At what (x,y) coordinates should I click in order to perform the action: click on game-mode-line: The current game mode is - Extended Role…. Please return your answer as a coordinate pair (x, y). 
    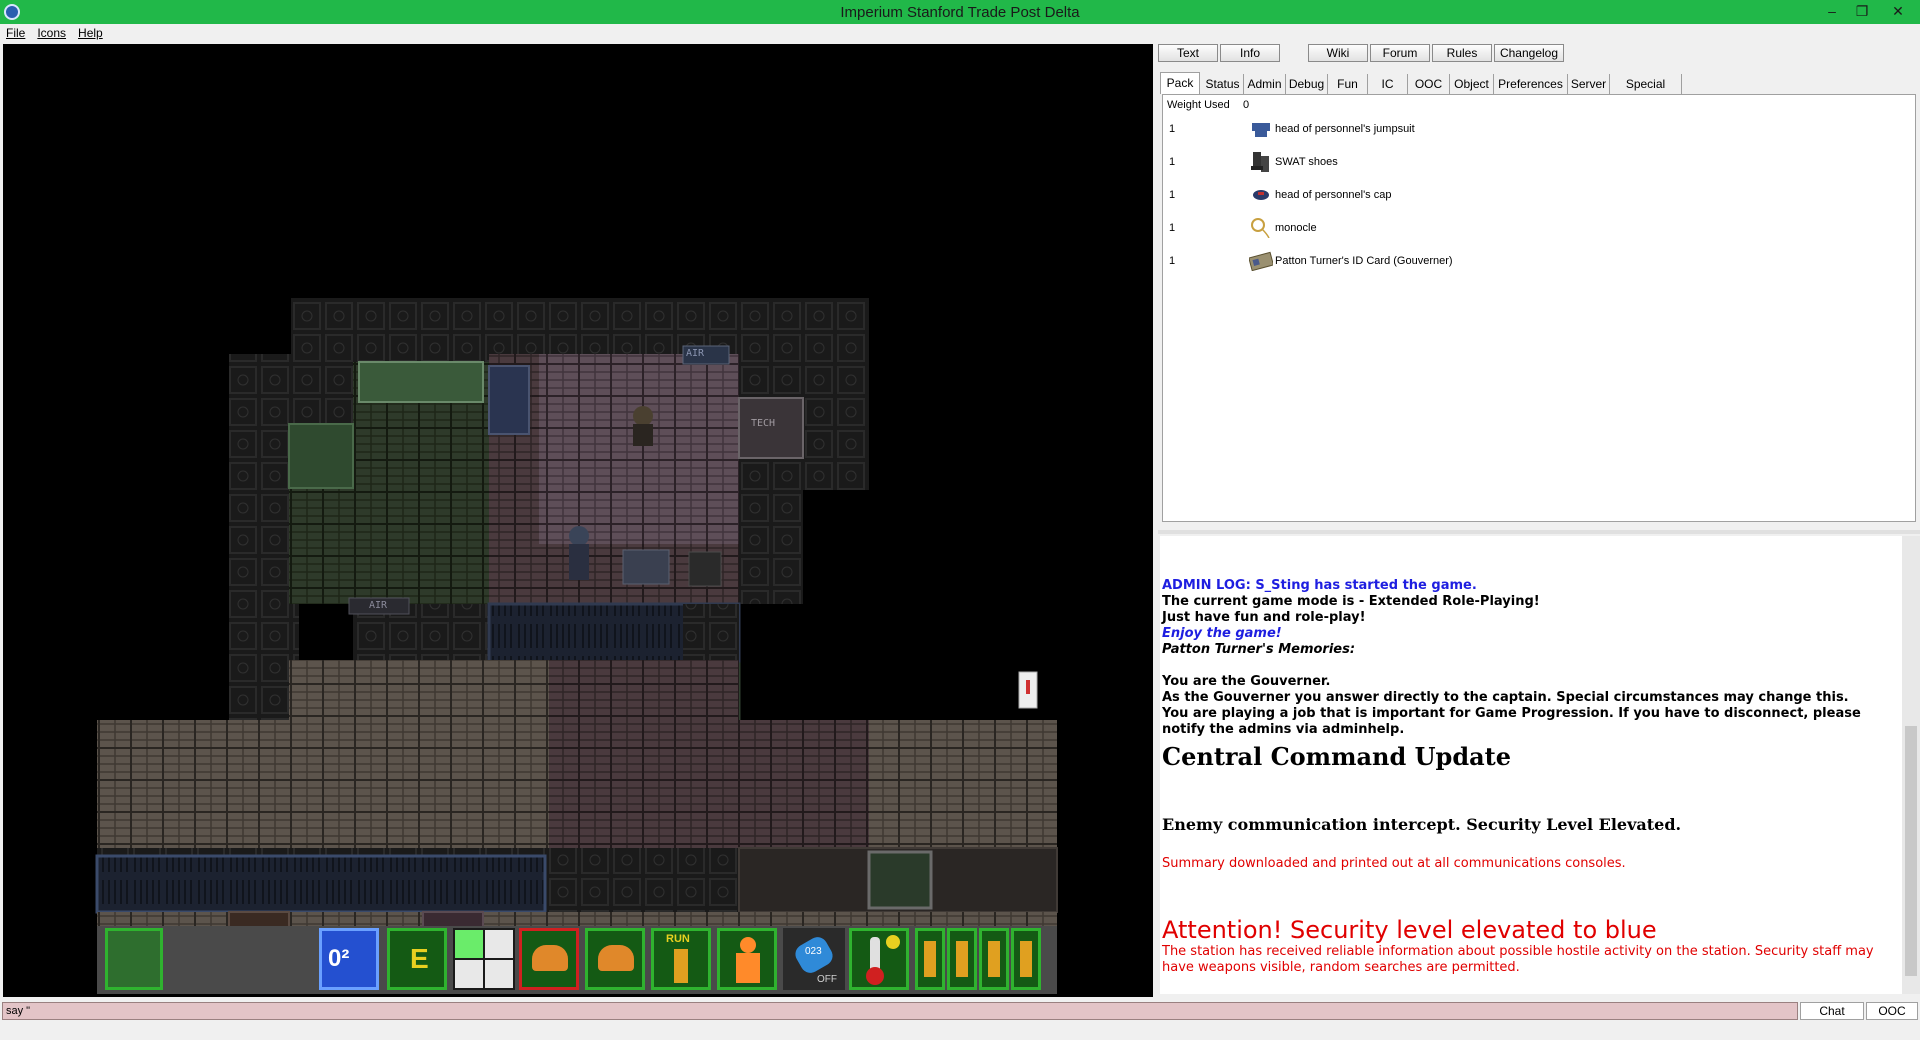
    Looking at the image, I should click on (1351, 601).